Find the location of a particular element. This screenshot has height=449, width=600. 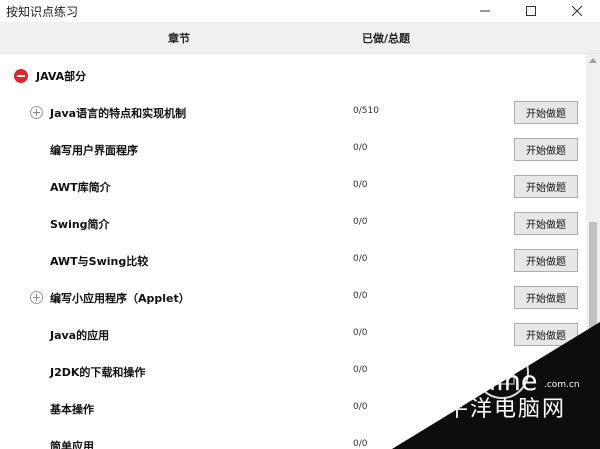

row-label: 编写小应用程序（Applet） is located at coordinates (120, 298).